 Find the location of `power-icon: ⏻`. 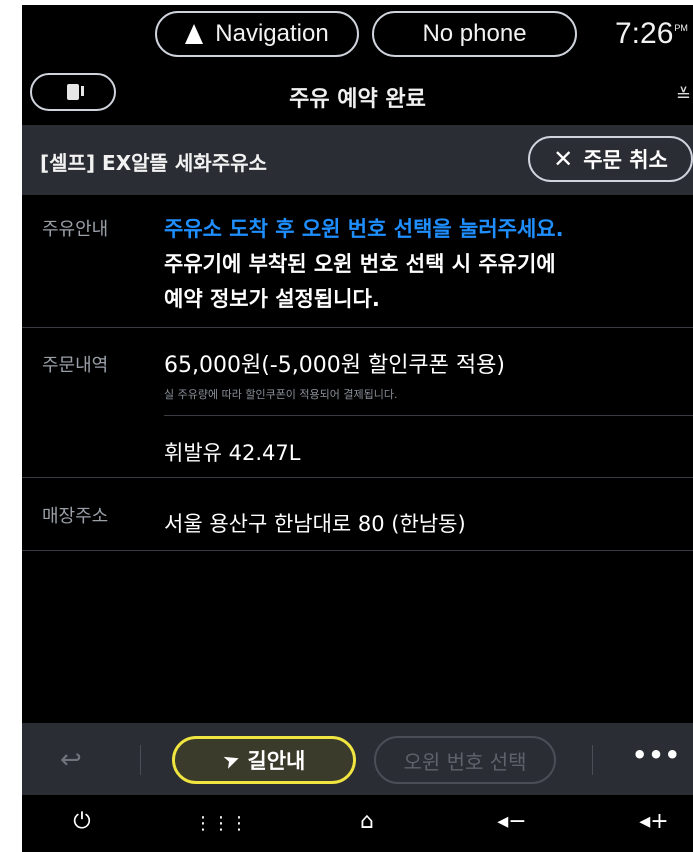

power-icon: ⏻ is located at coordinates (82, 821).